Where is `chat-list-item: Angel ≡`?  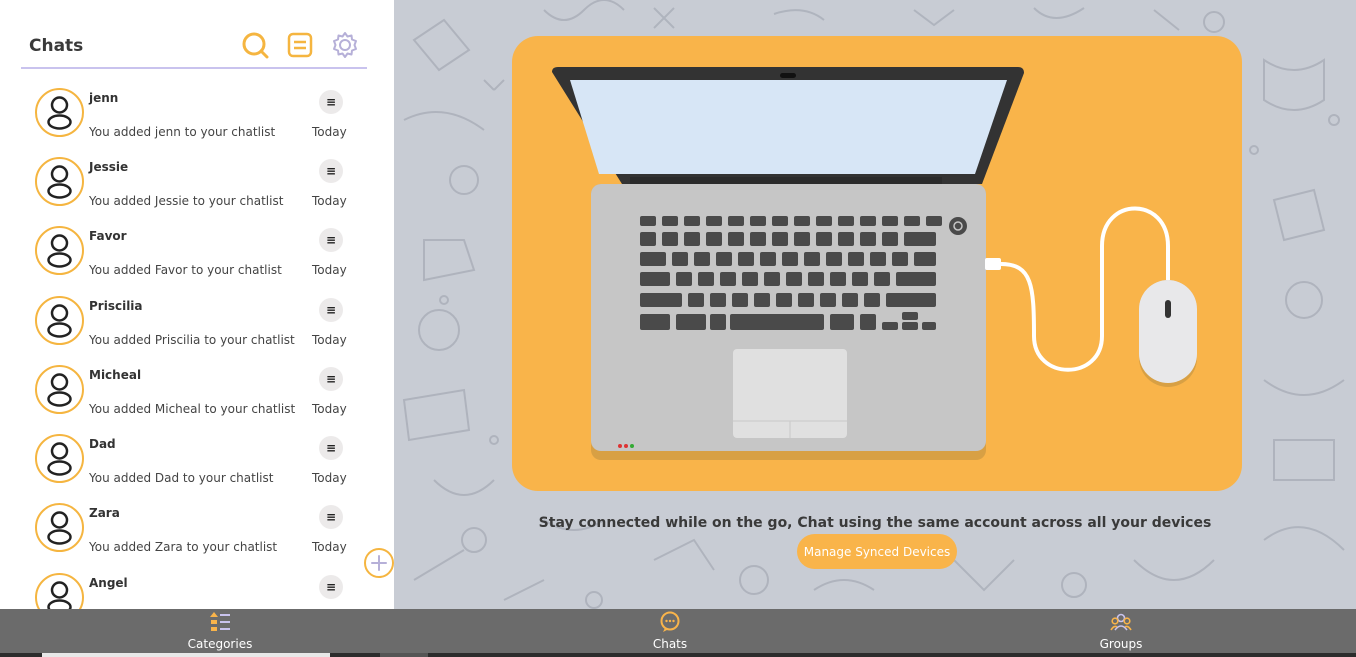
chat-list-item: Angel ≡ is located at coordinates (197, 586).